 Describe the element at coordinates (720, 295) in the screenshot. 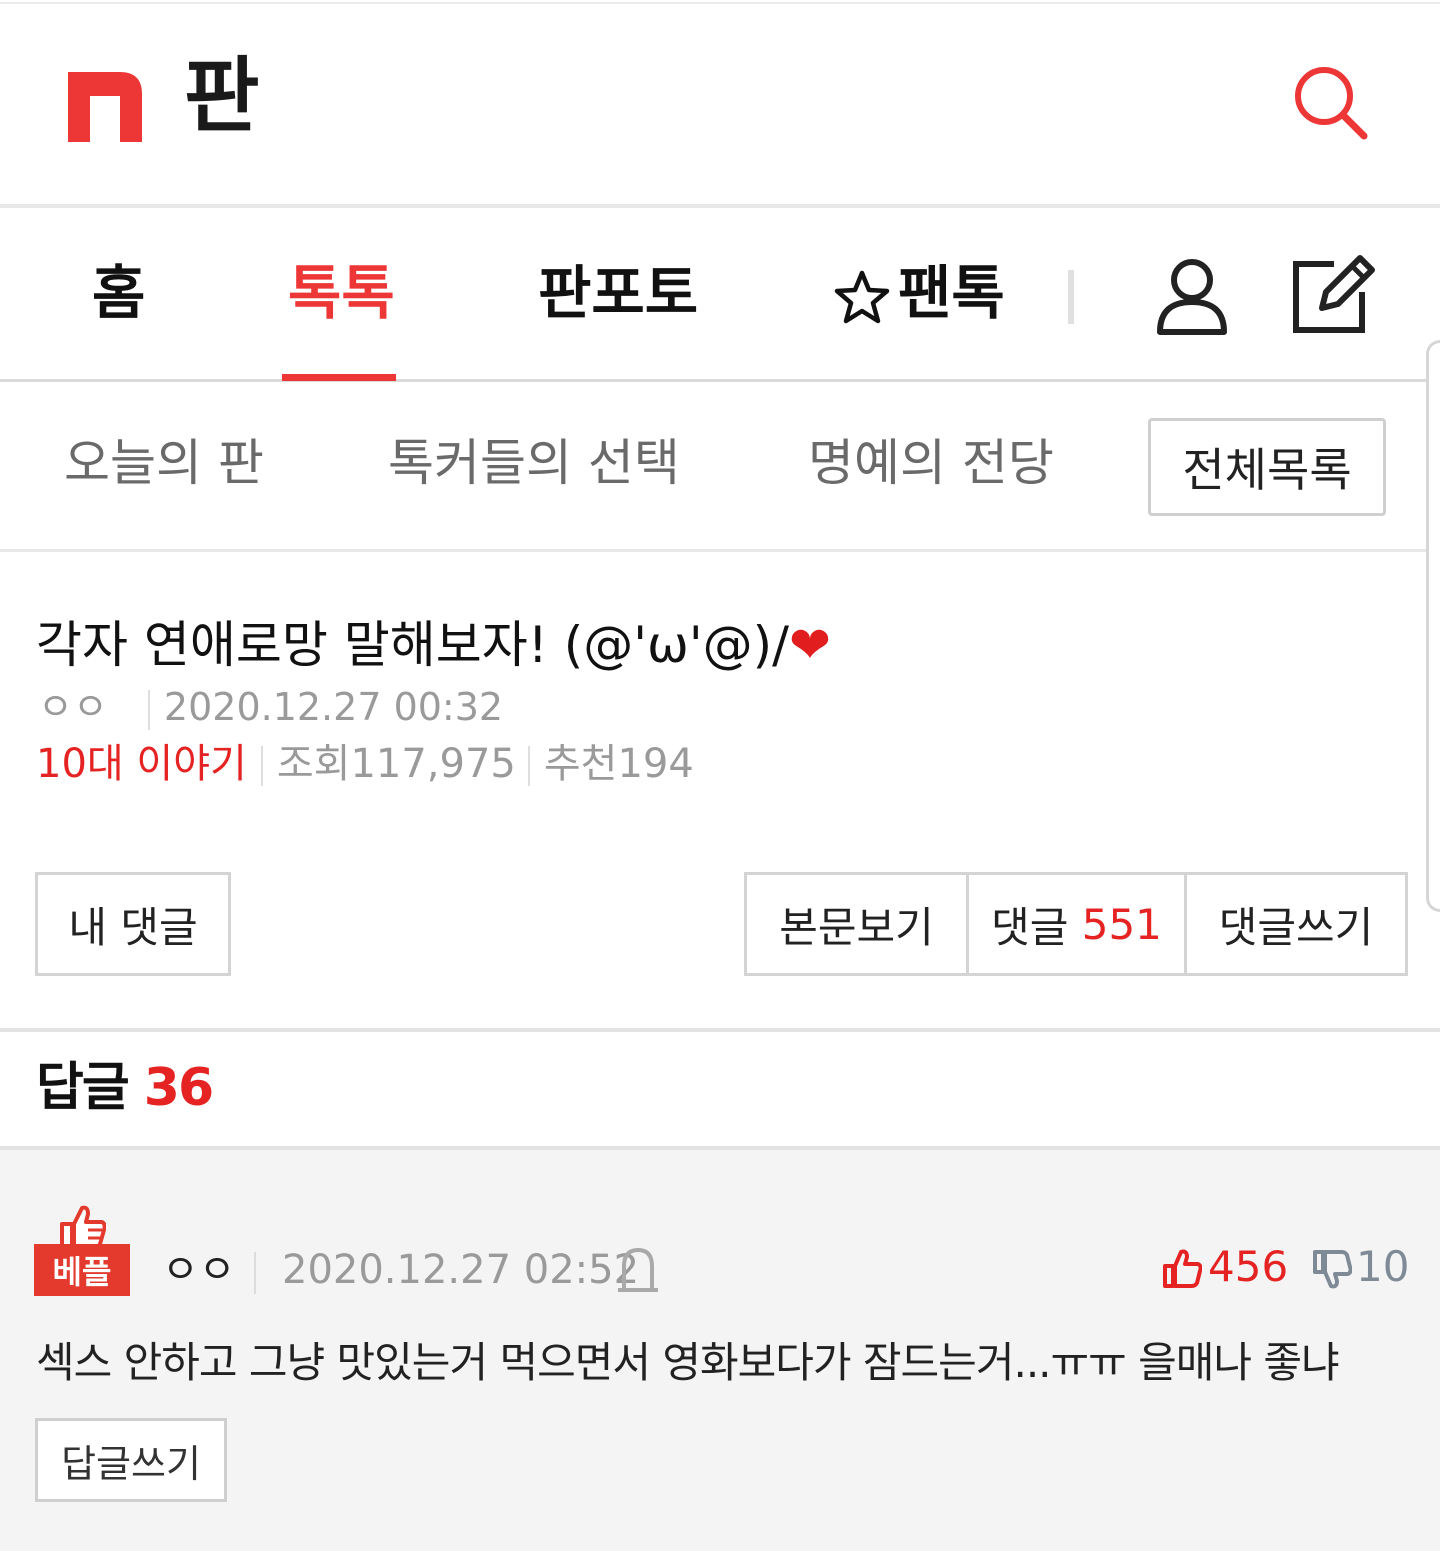

I see `main-nav: 홈 톡톡 판포토 팬톡` at that location.